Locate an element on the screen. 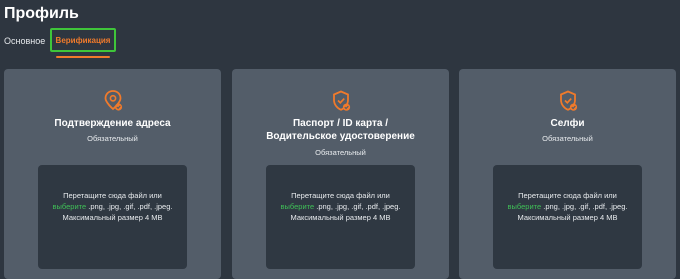 The width and height of the screenshot is (680, 279). tab-basic: Основное is located at coordinates (24, 41).